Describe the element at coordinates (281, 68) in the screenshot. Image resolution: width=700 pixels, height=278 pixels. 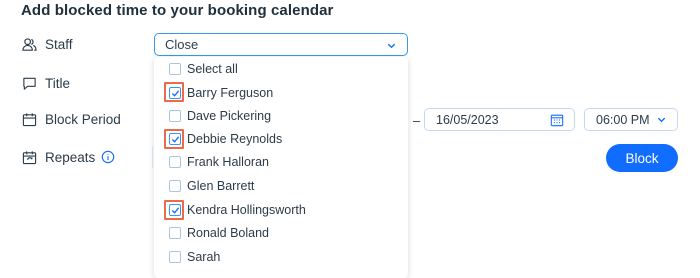
I see `option-select-all: Select all` at that location.